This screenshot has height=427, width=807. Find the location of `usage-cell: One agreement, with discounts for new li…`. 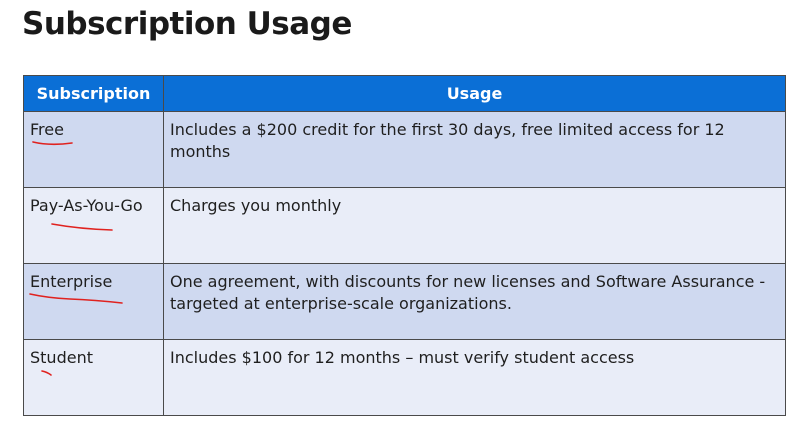

usage-cell: One agreement, with discounts for new li… is located at coordinates (474, 301).